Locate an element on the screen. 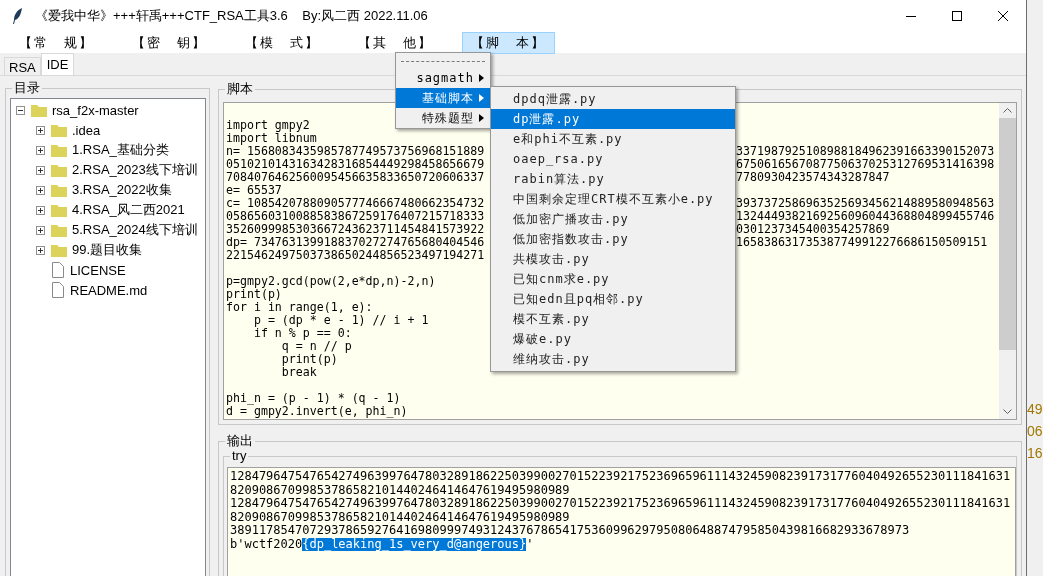 The height and width of the screenshot is (576, 1043). code-line: c= 1085420788090577746667480662354732 is located at coordinates (355, 203).